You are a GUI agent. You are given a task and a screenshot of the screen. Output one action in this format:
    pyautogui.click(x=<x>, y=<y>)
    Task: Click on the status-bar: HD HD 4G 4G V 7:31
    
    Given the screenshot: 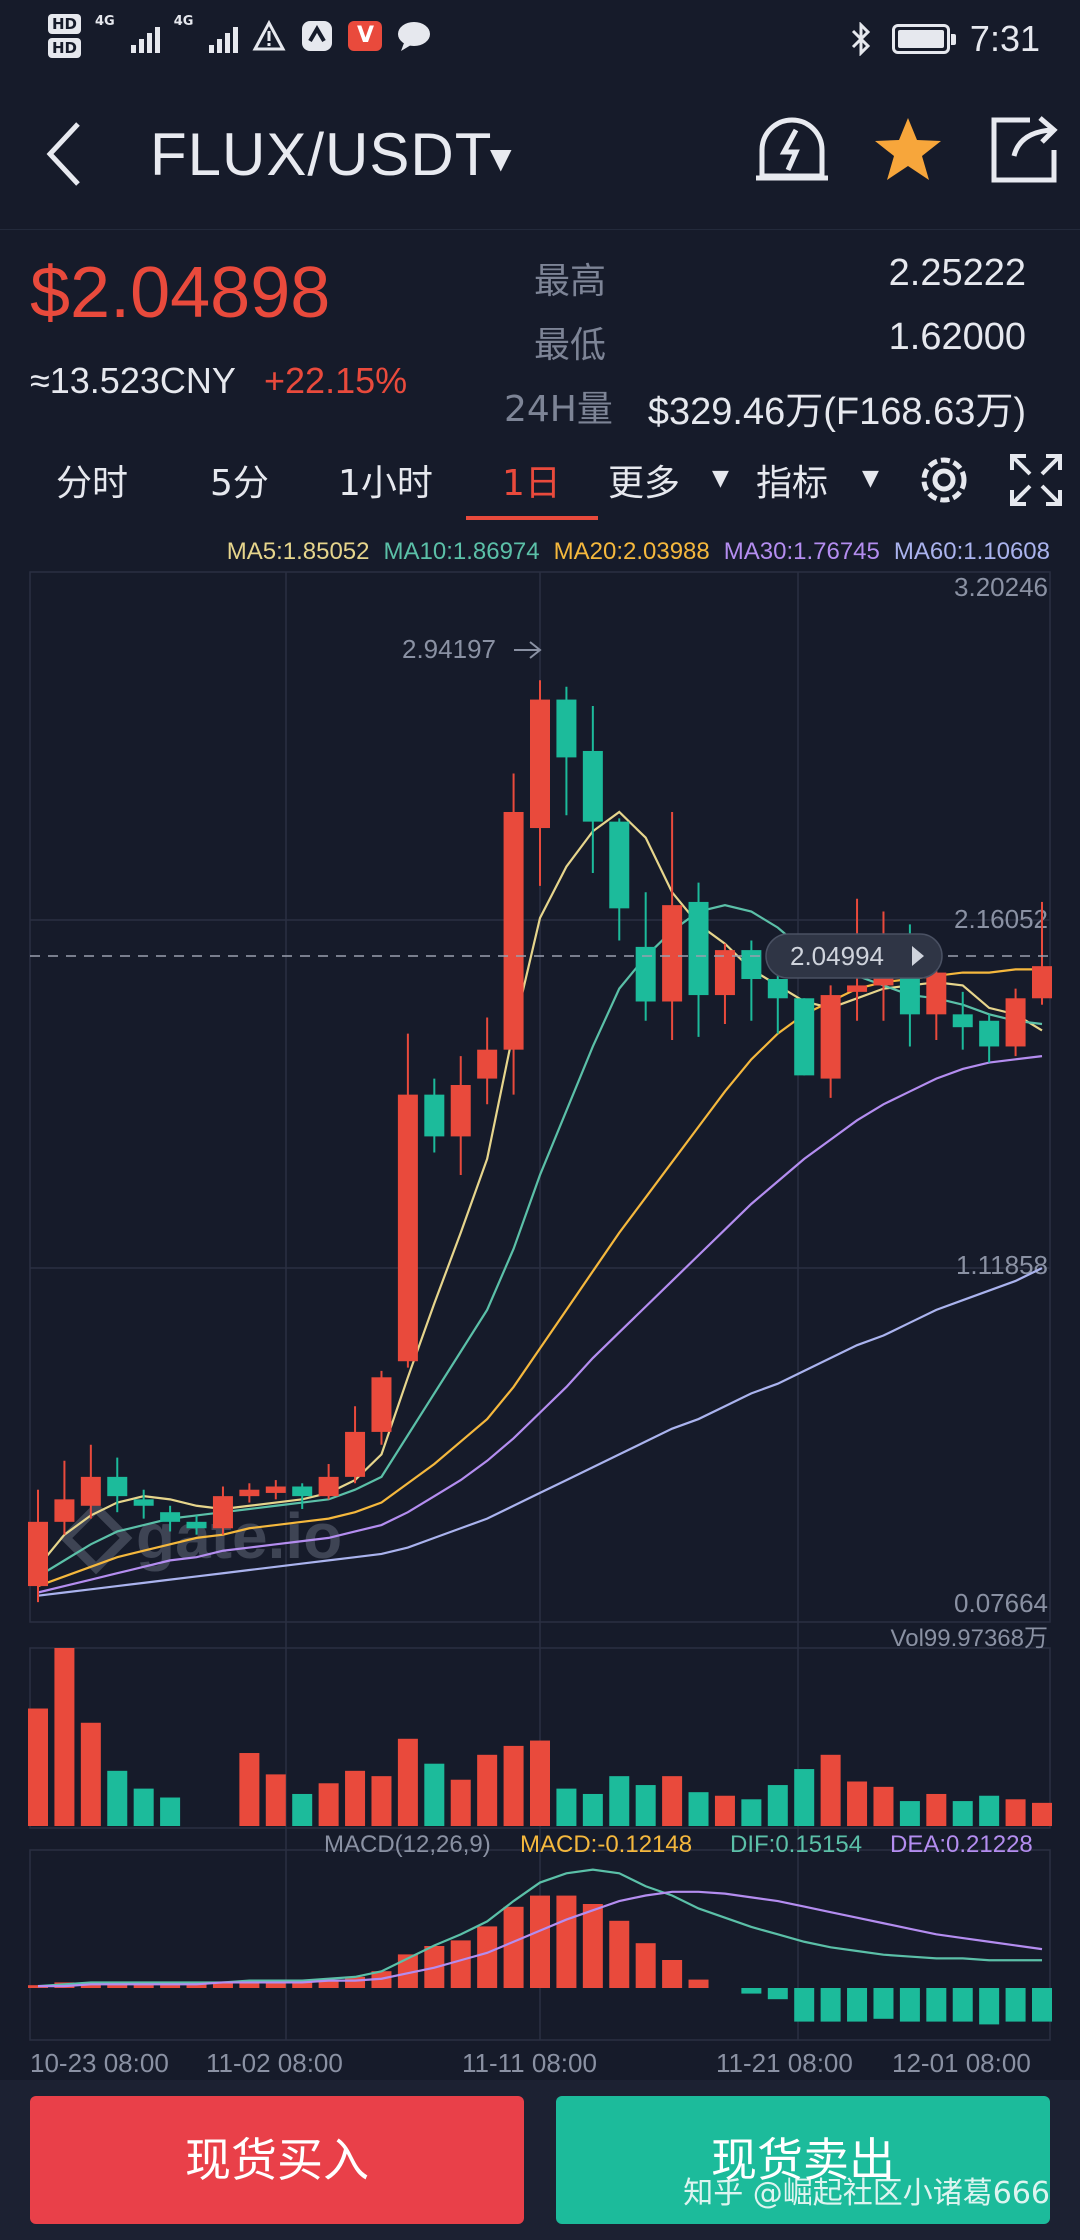 What is the action you would take?
    pyautogui.click(x=540, y=40)
    